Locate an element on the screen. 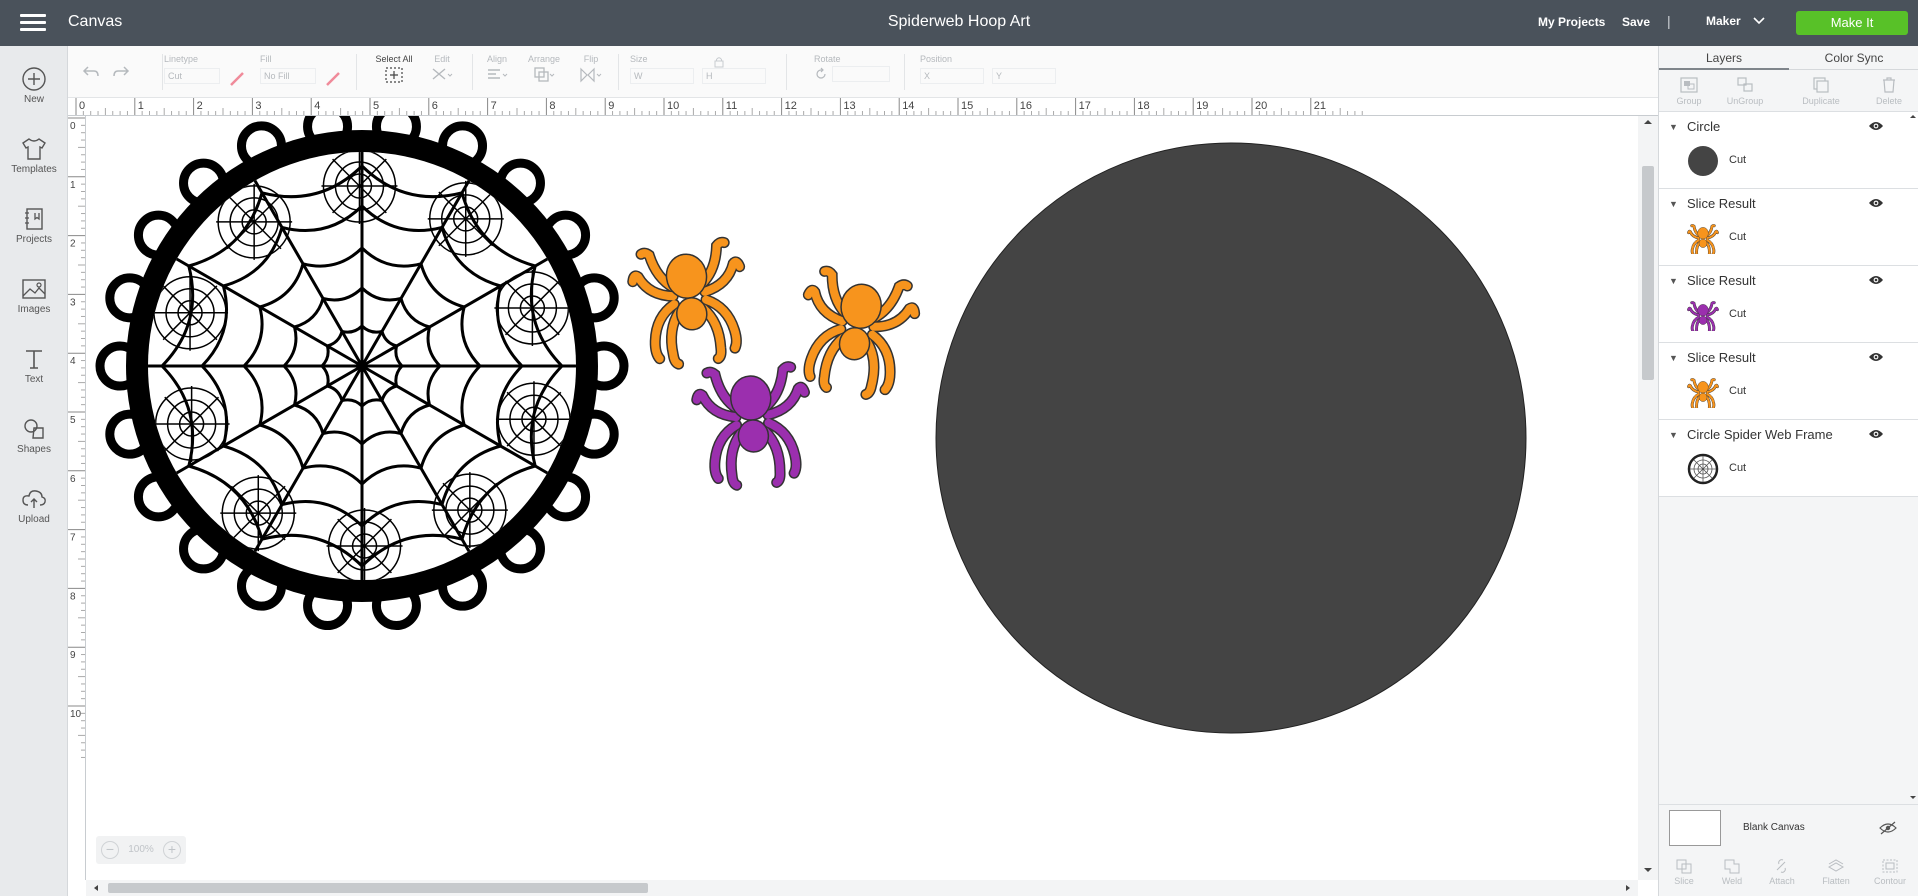 This screenshot has height=896, width=1918. projects-button: Projects is located at coordinates (34, 229).